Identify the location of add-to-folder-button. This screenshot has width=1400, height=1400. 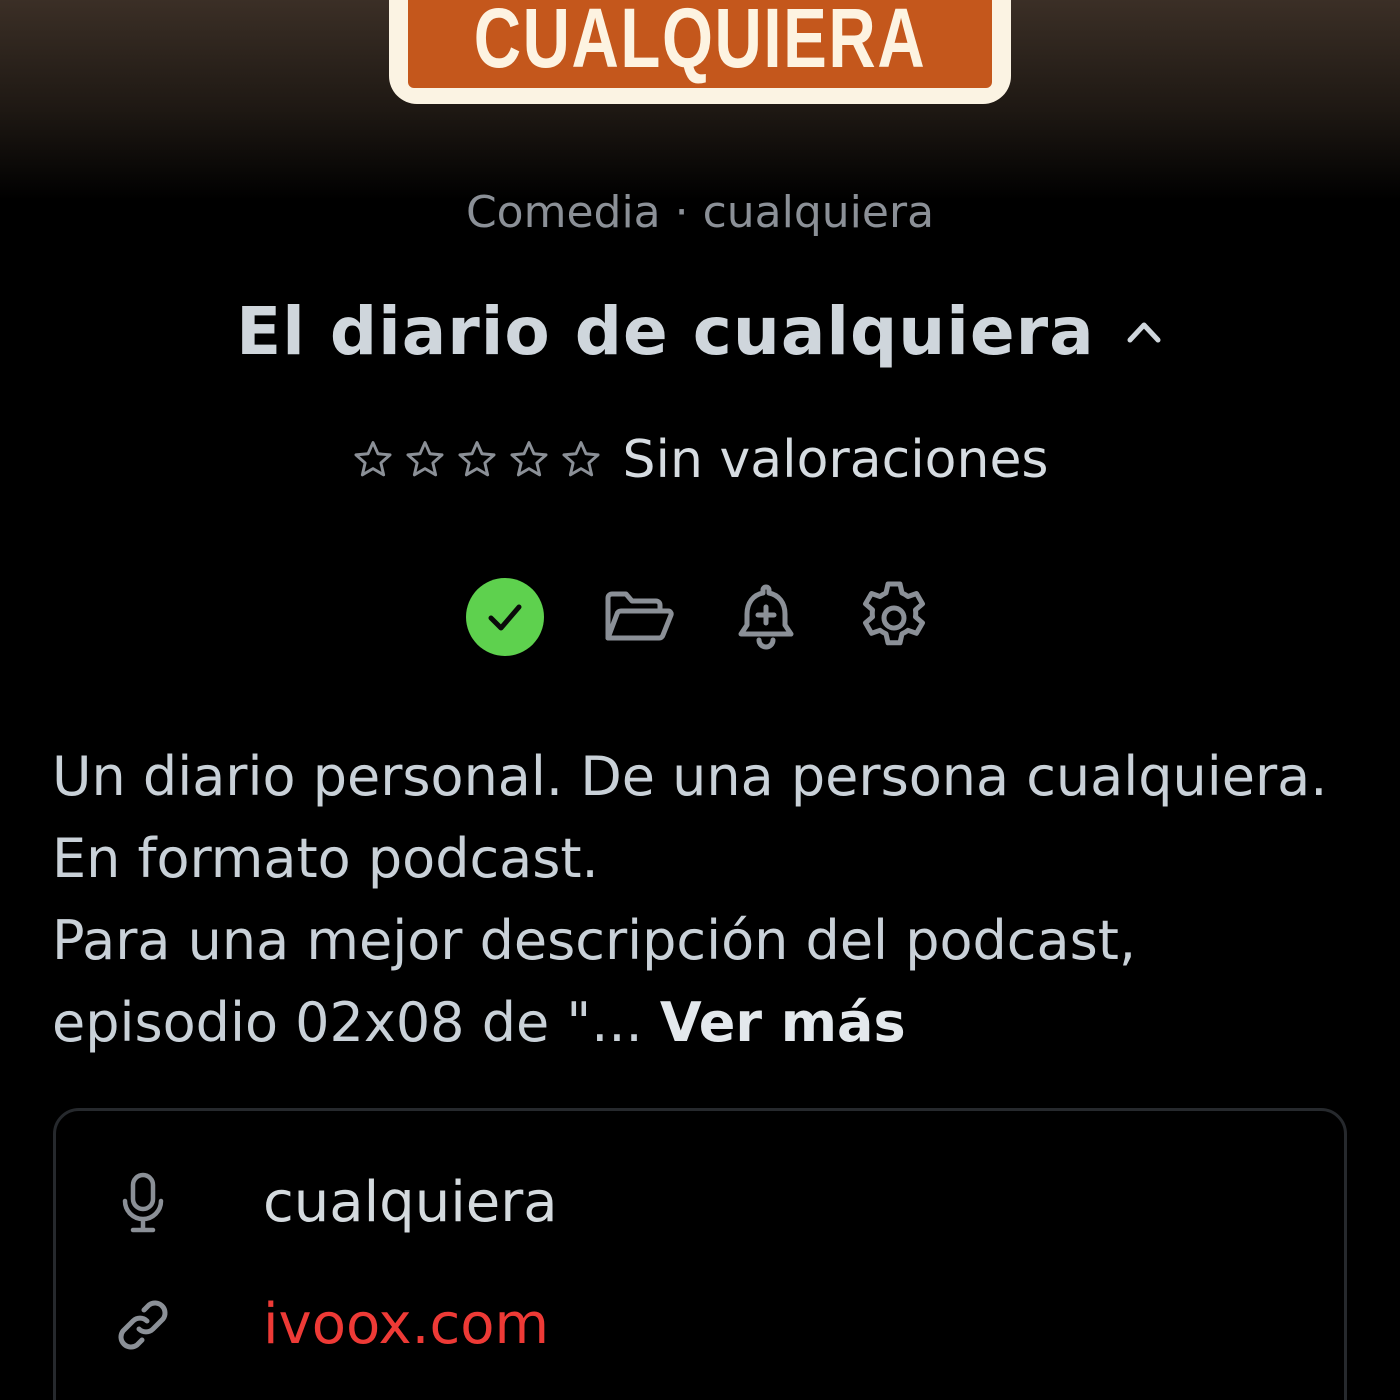
(638, 618).